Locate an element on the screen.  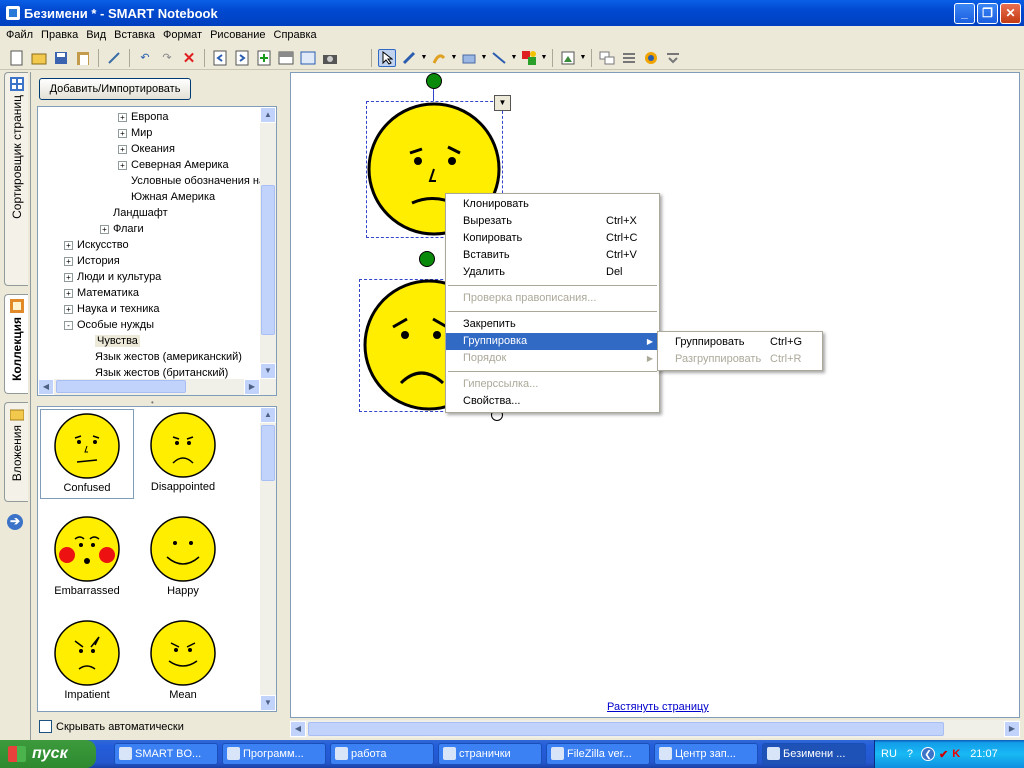
kaspersky-icon: K is located at coordinates (956, 754).